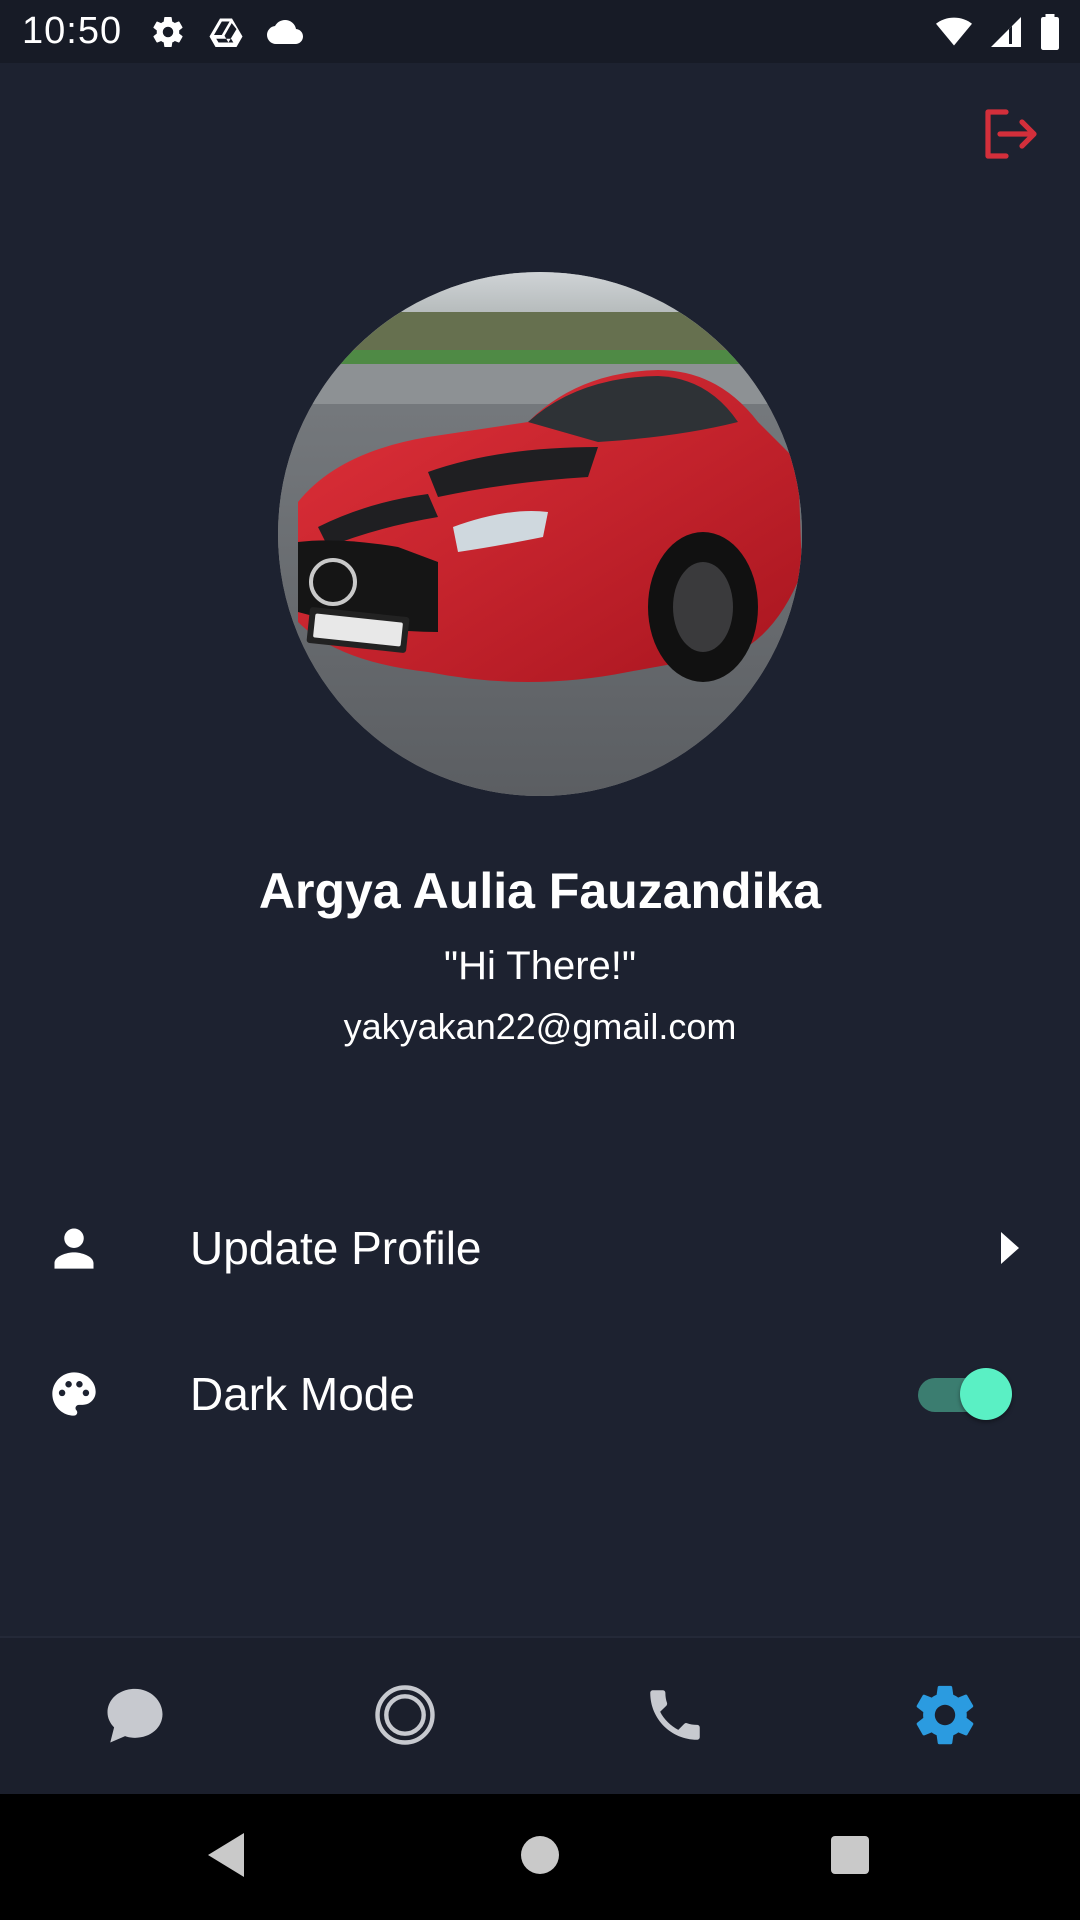  What do you see at coordinates (74, 1394) in the screenshot?
I see `palette-icon` at bounding box center [74, 1394].